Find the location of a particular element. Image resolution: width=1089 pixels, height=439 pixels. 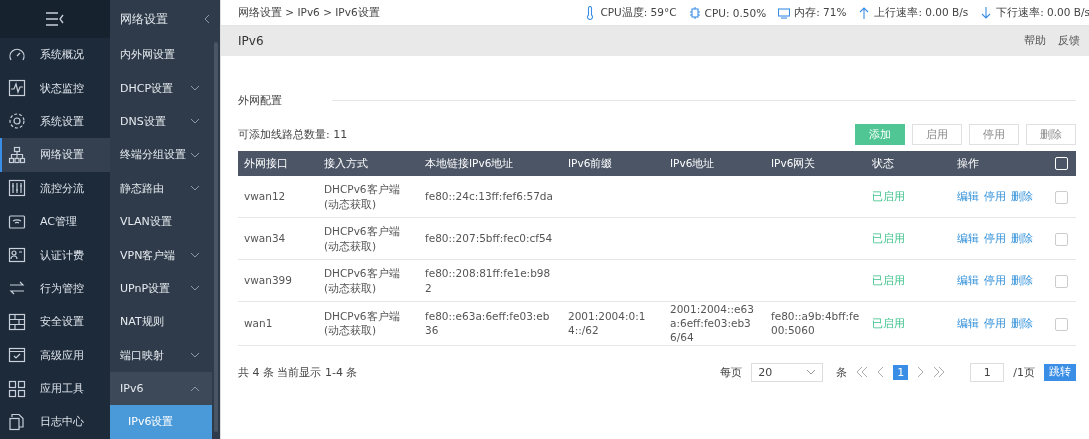

status-text: 内存: 71% is located at coordinates (820, 12).